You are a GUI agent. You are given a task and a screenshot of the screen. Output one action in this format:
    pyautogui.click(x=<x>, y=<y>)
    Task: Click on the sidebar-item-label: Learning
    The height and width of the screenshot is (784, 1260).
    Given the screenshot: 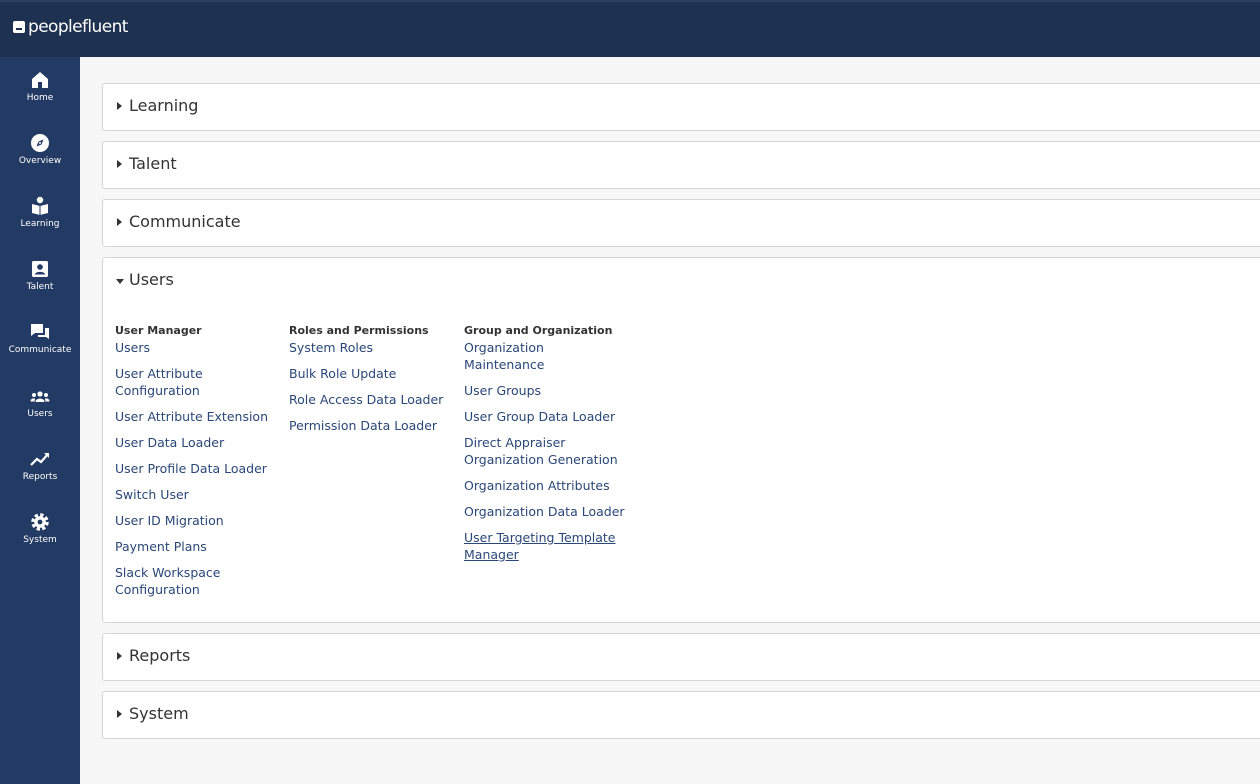 What is the action you would take?
    pyautogui.click(x=40, y=224)
    